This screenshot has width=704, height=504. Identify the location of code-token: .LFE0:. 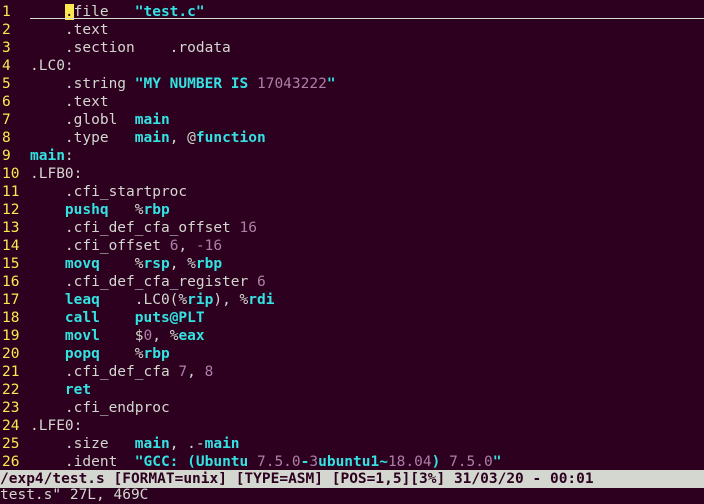
(56, 426).